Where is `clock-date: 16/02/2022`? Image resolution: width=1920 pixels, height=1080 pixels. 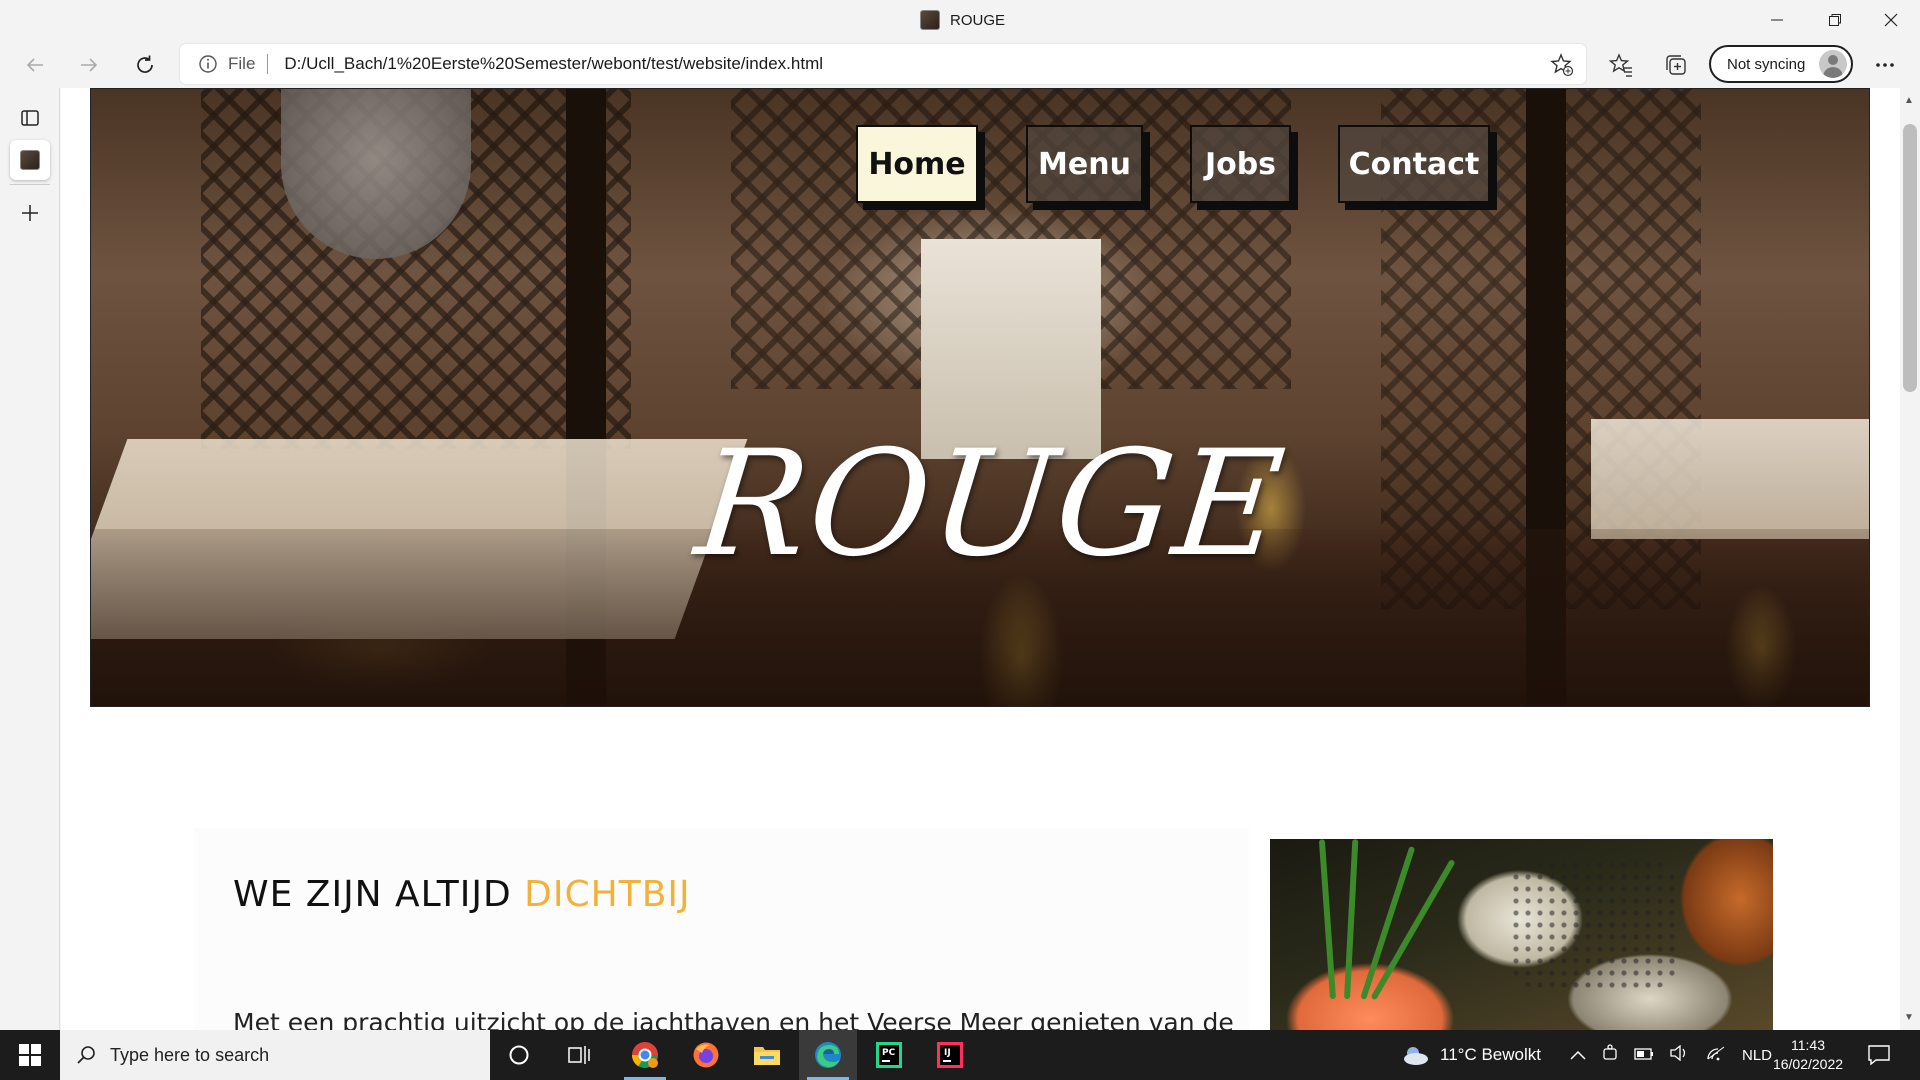
clock-date: 16/02/2022 is located at coordinates (1808, 1064).